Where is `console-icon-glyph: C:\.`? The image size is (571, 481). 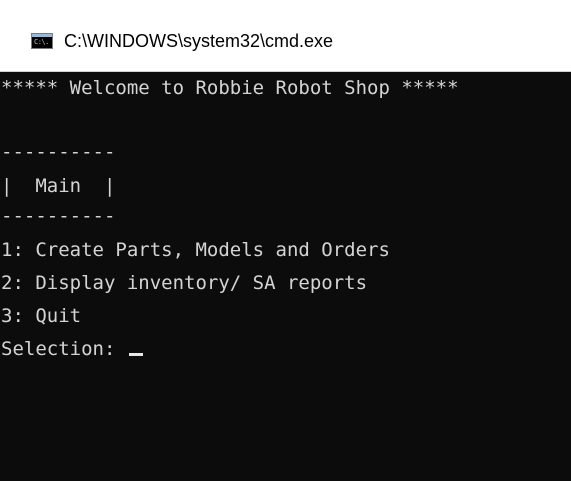 console-icon-glyph: C:\. is located at coordinates (41, 42).